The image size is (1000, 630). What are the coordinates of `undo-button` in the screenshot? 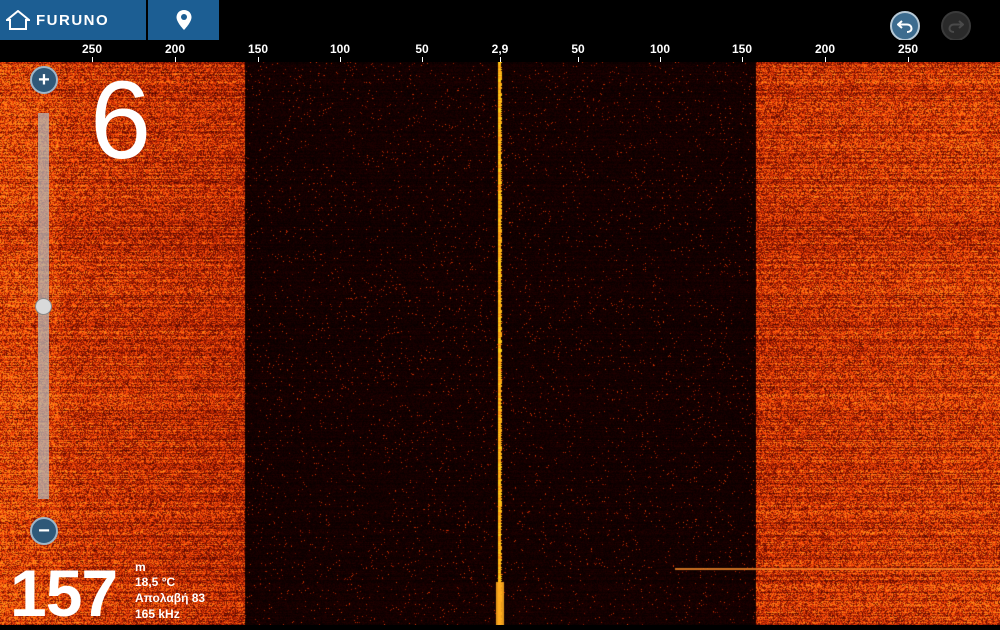 It's located at (905, 26).